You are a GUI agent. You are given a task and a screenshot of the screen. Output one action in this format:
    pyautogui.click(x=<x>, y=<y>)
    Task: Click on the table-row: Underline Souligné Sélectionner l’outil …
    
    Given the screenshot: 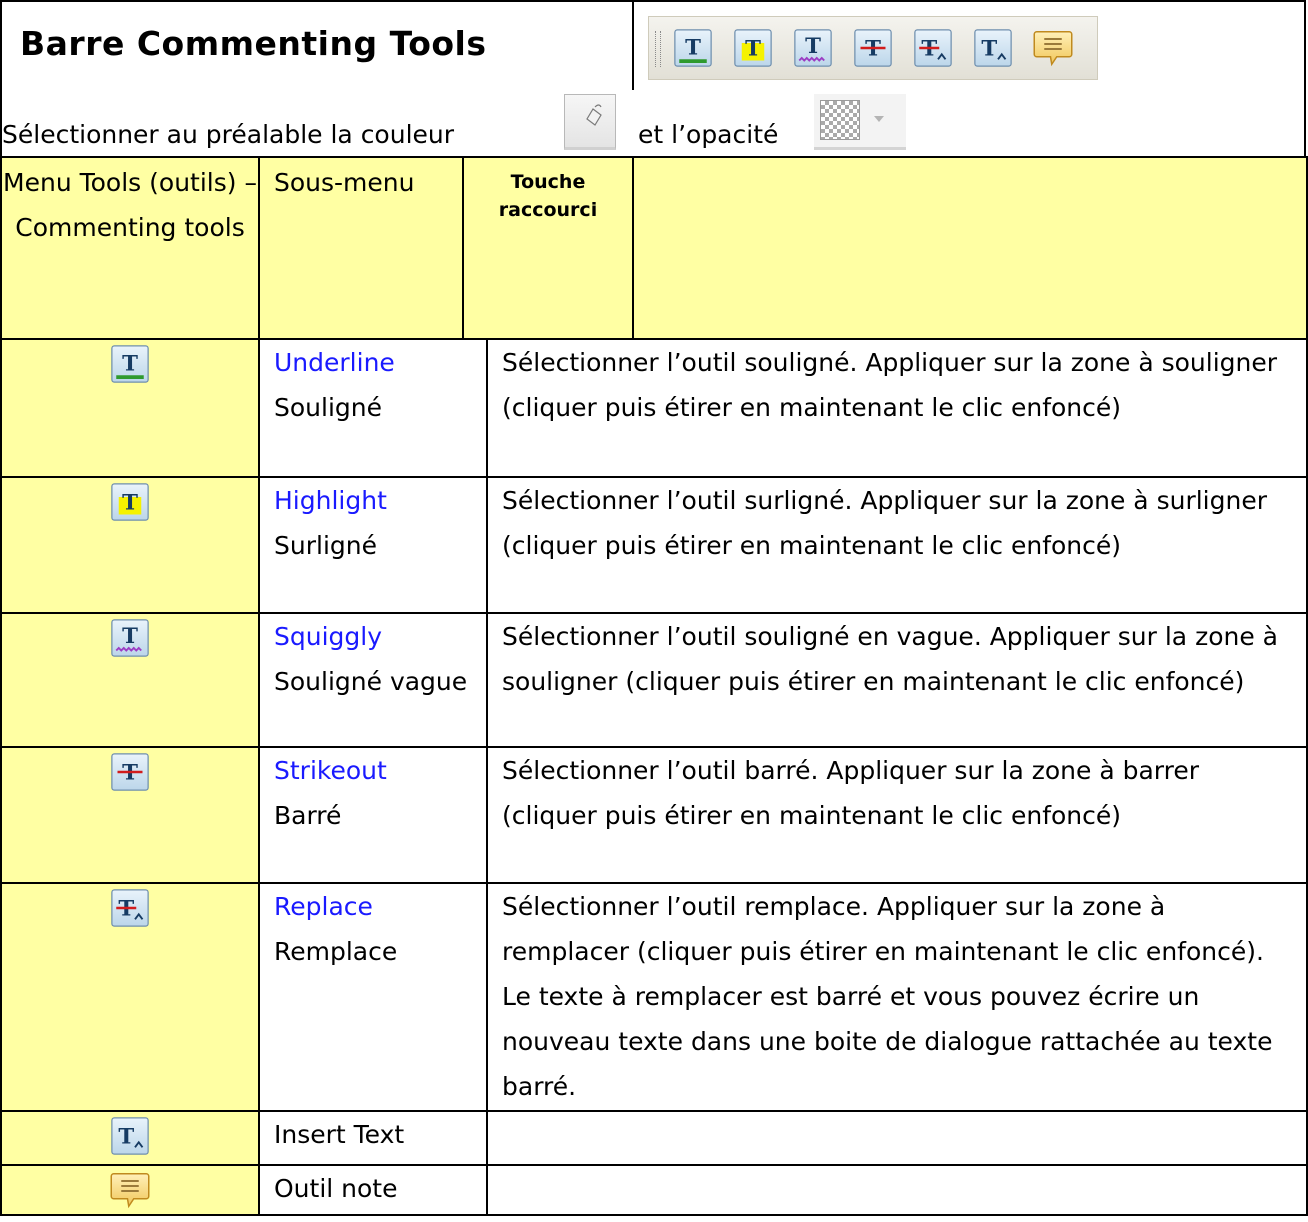 What is the action you would take?
    pyautogui.click(x=654, y=408)
    